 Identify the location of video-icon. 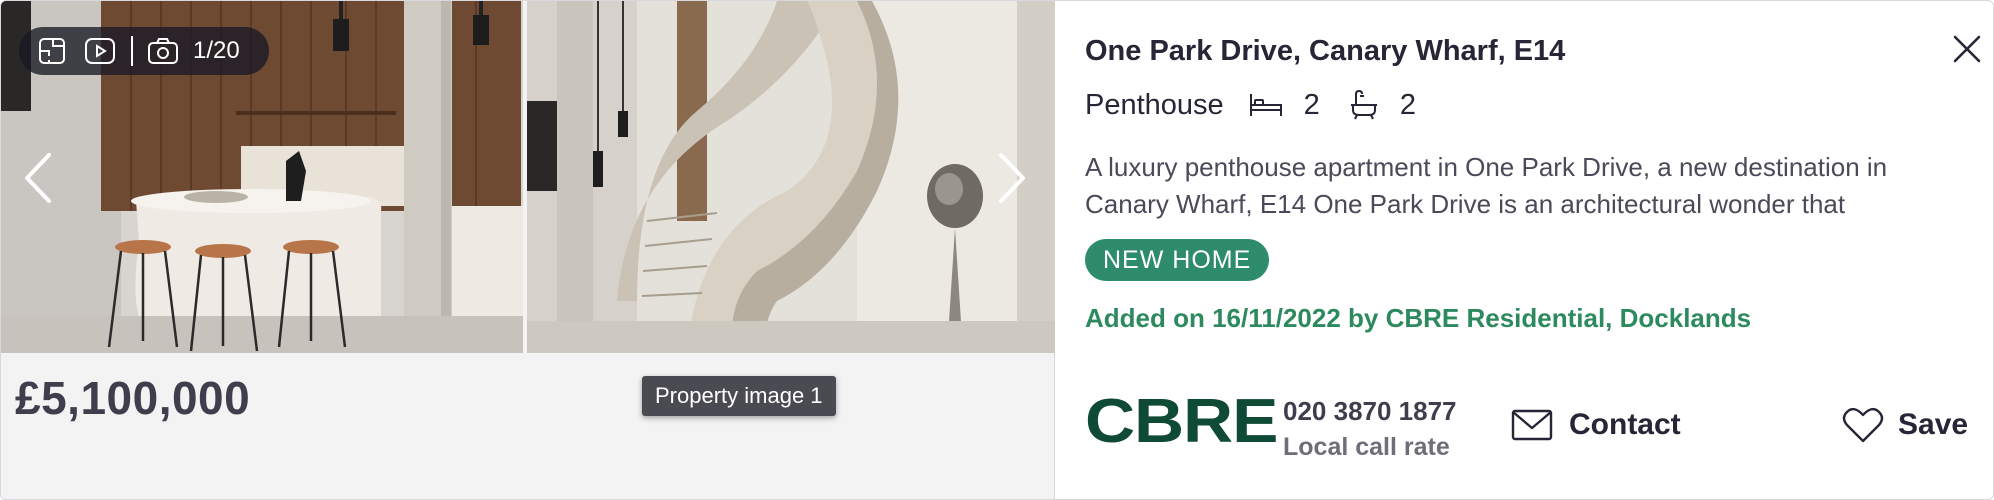
(100, 51).